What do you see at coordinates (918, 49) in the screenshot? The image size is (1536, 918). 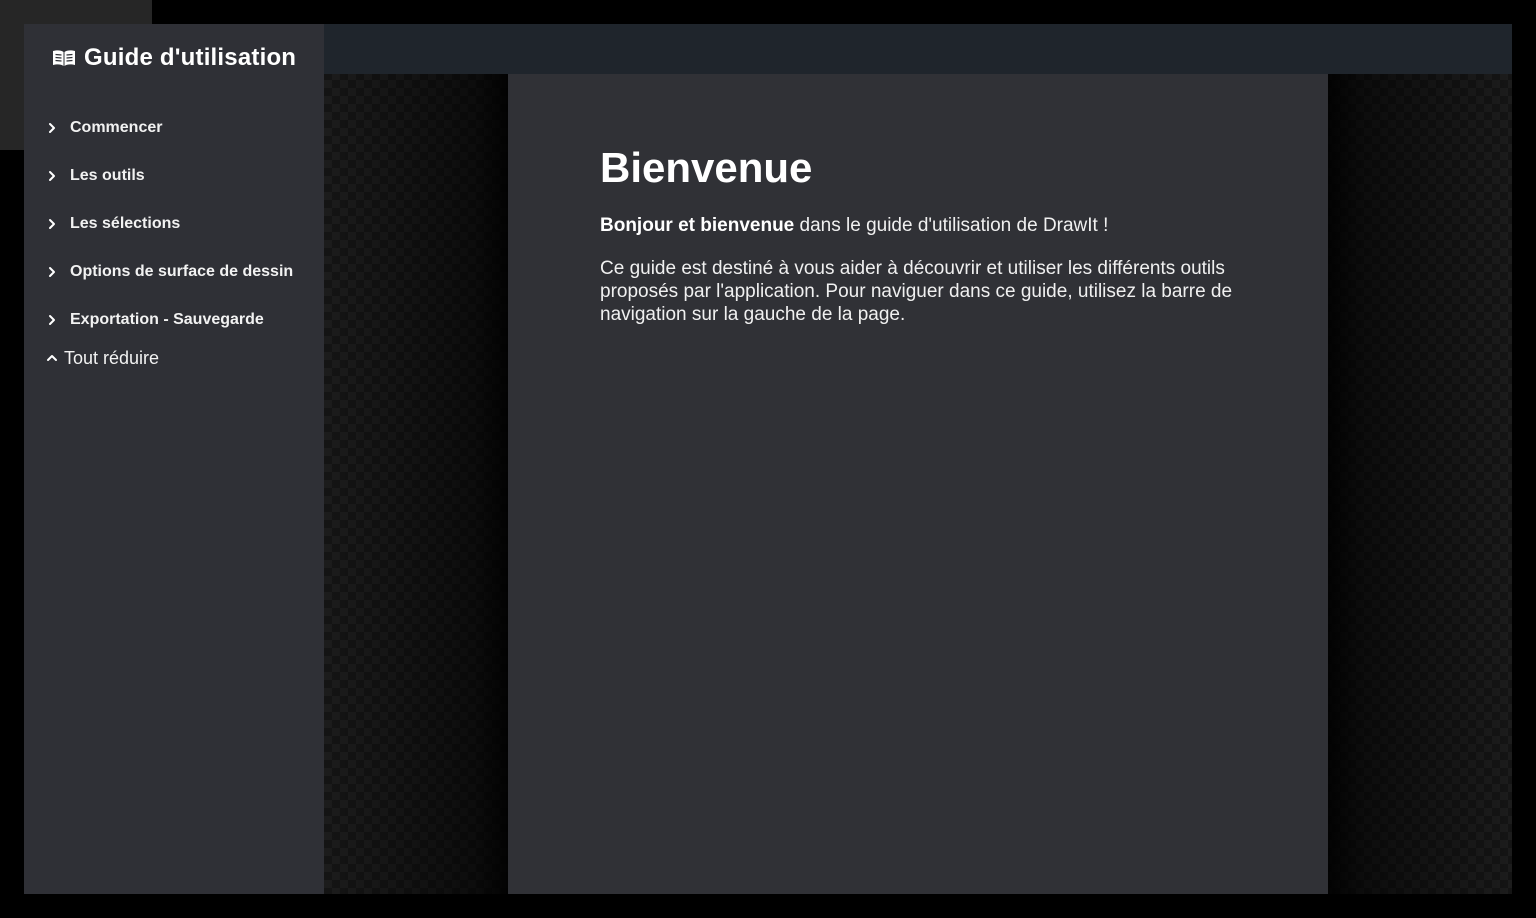 I see `top-bar` at bounding box center [918, 49].